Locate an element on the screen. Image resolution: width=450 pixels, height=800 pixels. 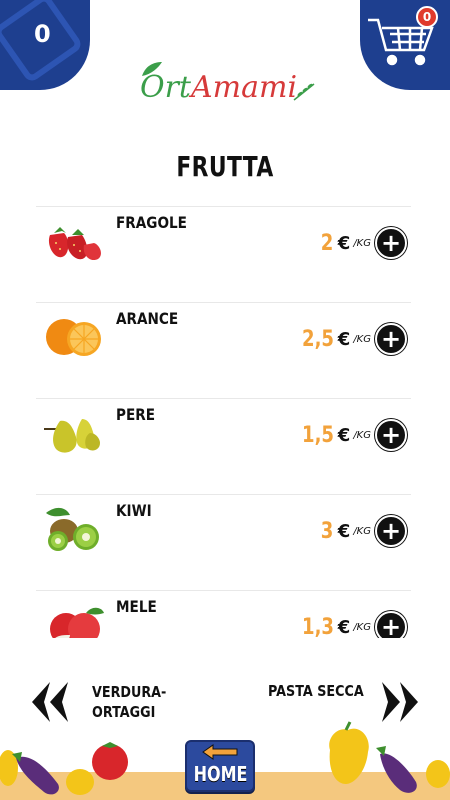
product-card: ARANCE 2,5 € /KG + is located at coordinates (223, 341).